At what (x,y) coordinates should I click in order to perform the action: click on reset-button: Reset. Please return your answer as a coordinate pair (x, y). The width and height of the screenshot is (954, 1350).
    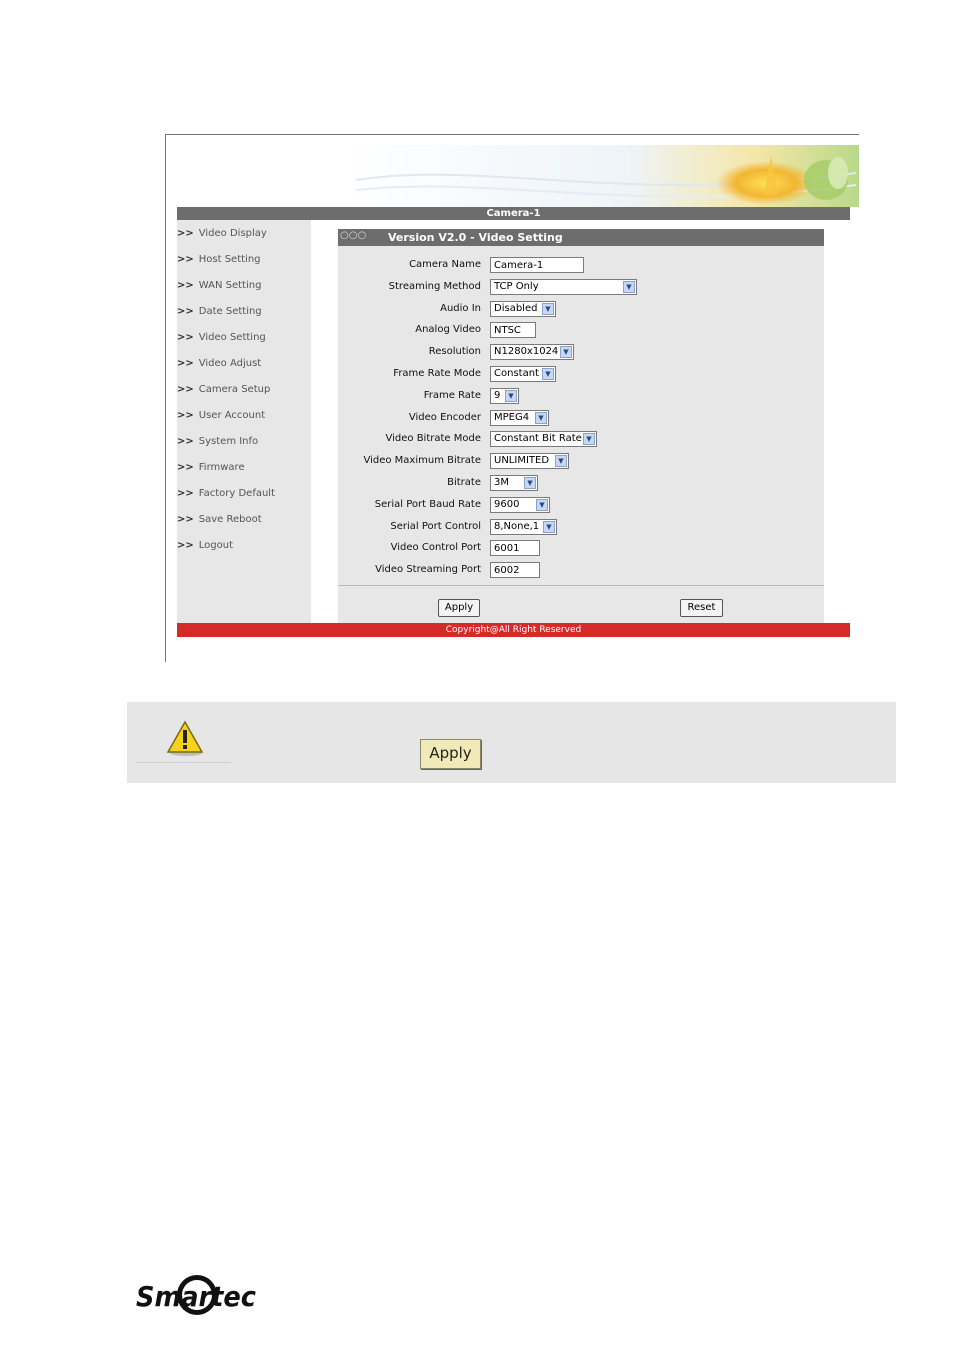
    Looking at the image, I should click on (701, 608).